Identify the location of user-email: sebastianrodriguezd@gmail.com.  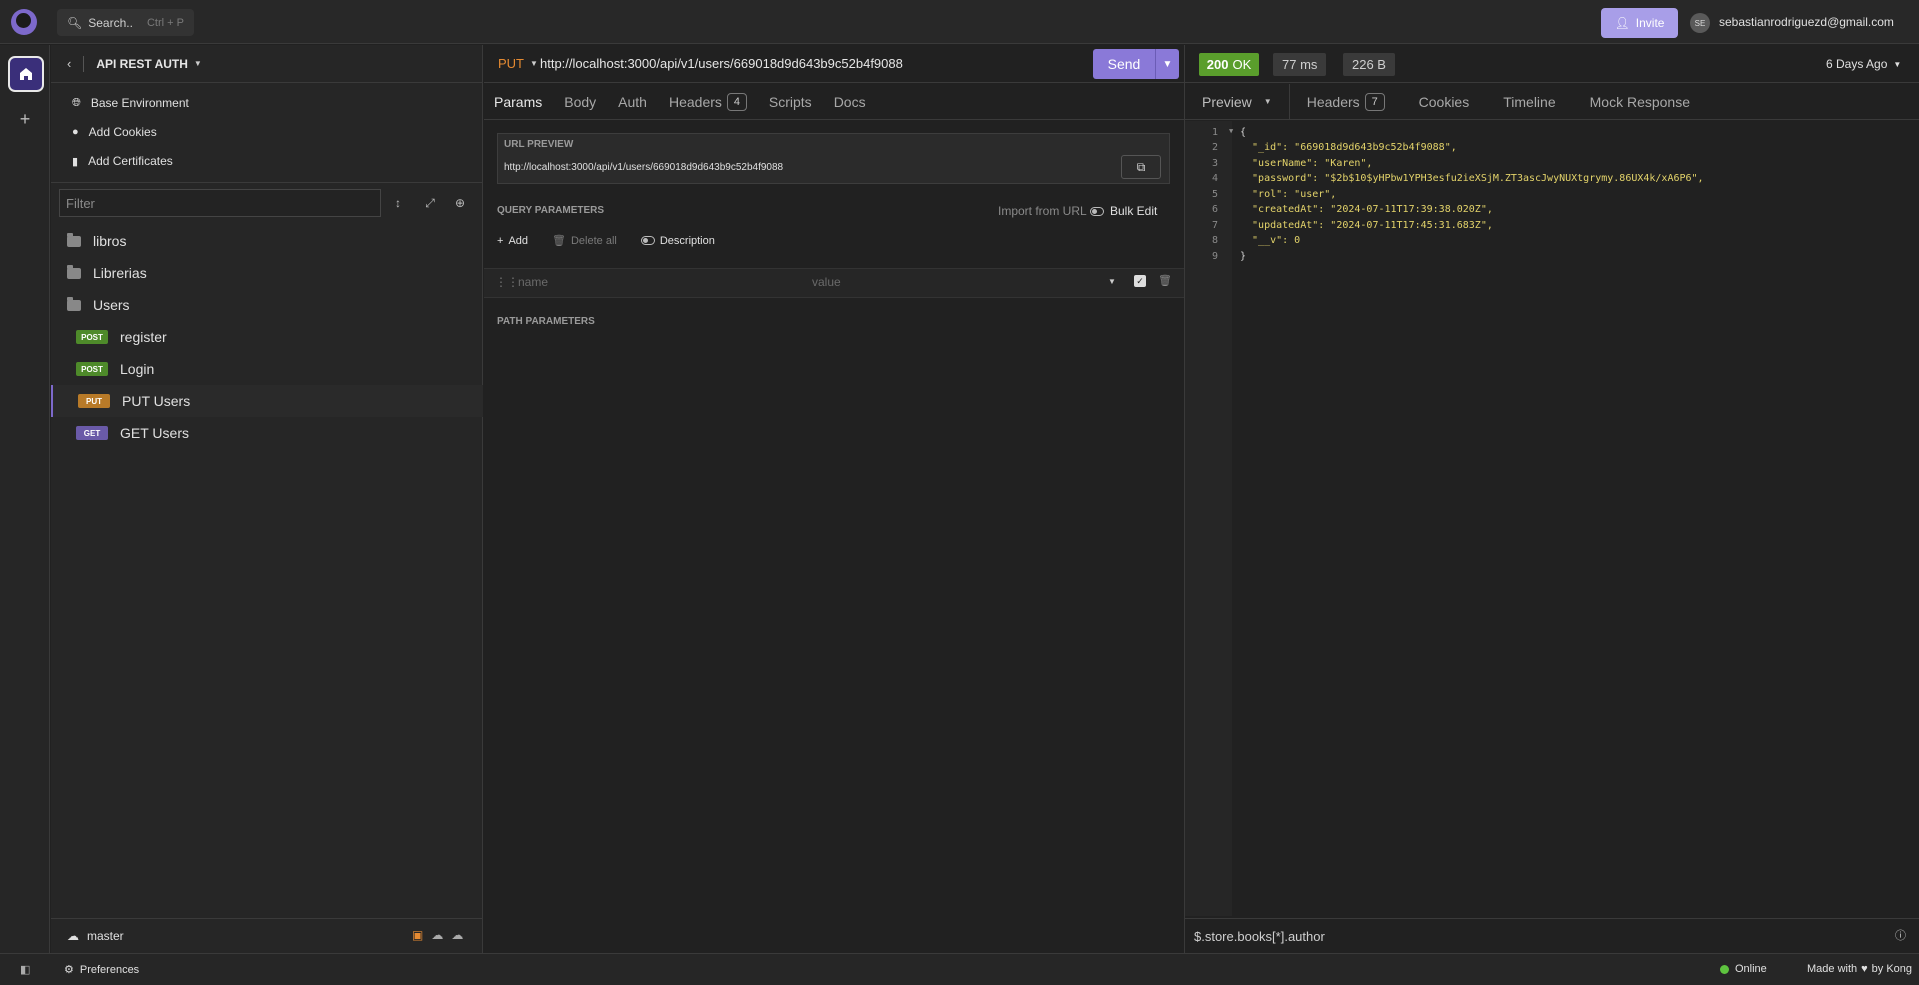
(1806, 22).